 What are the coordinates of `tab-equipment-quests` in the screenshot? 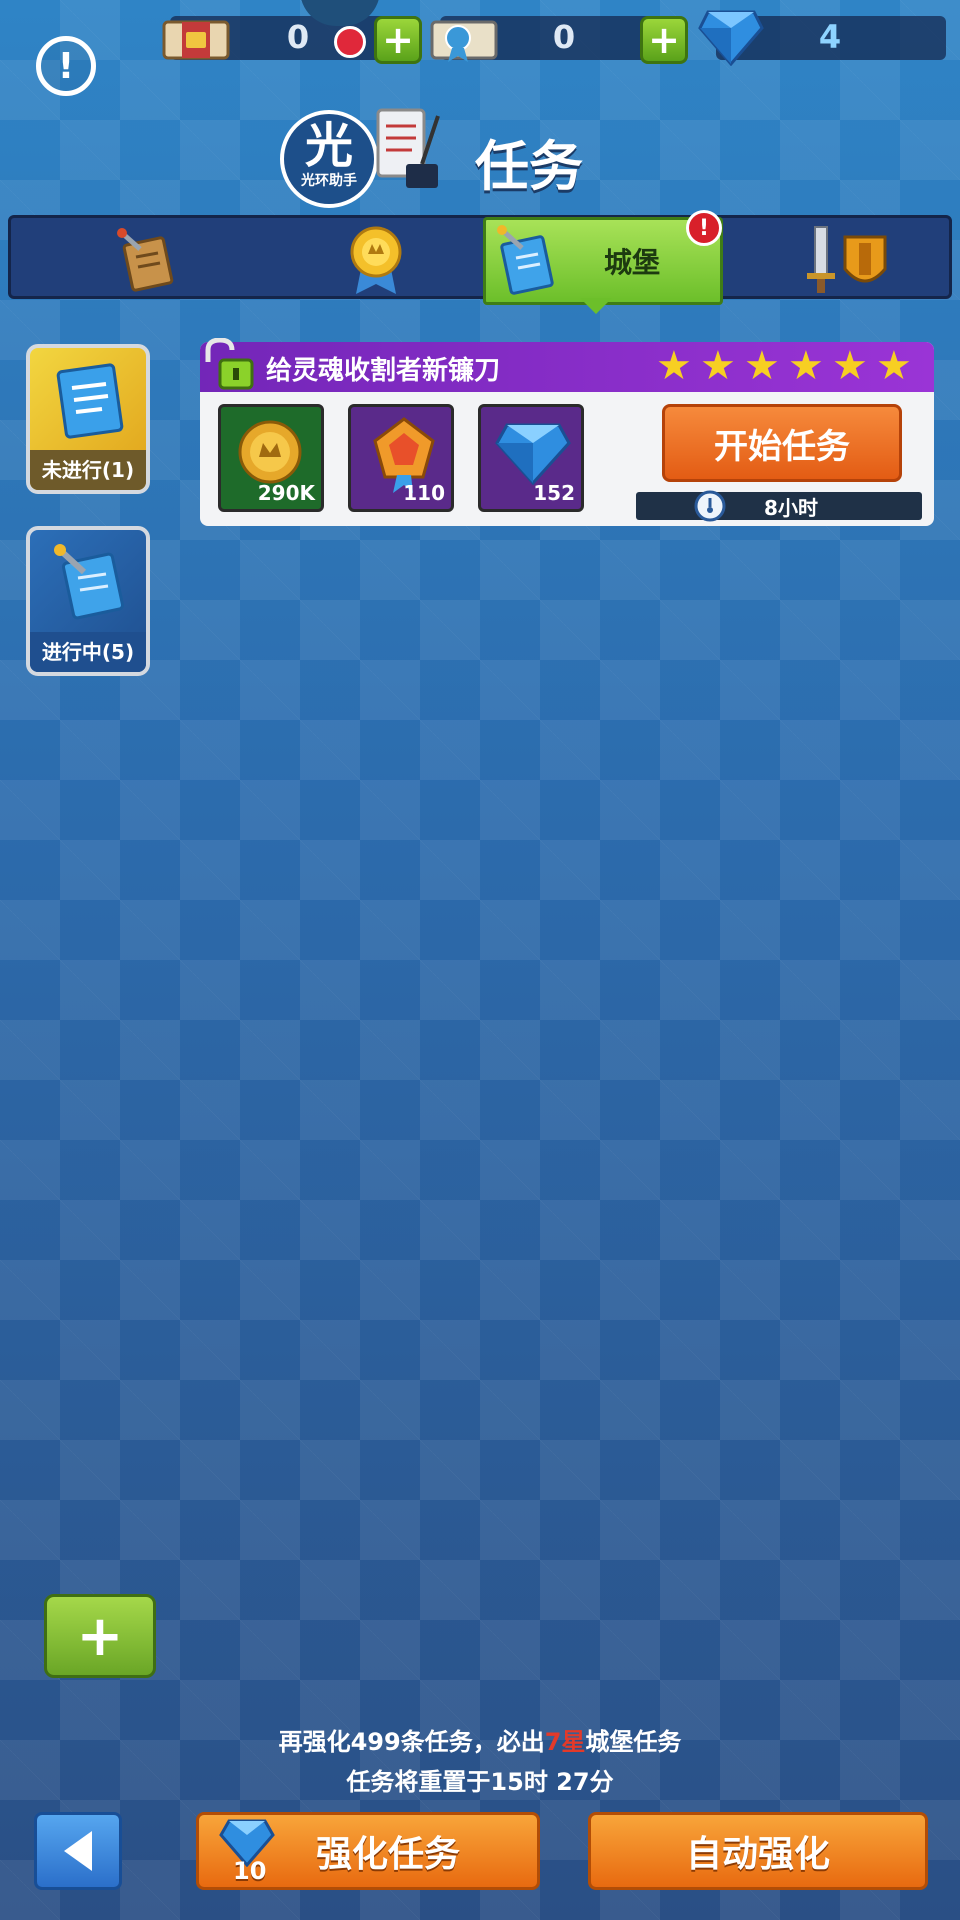 It's located at (846, 260).